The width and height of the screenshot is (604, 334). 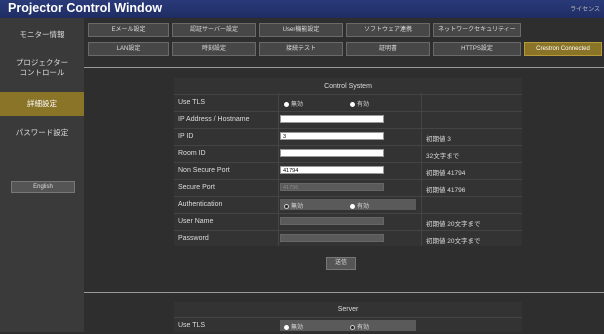 What do you see at coordinates (200, 204) in the screenshot?
I see `authentication-label: Authentication` at bounding box center [200, 204].